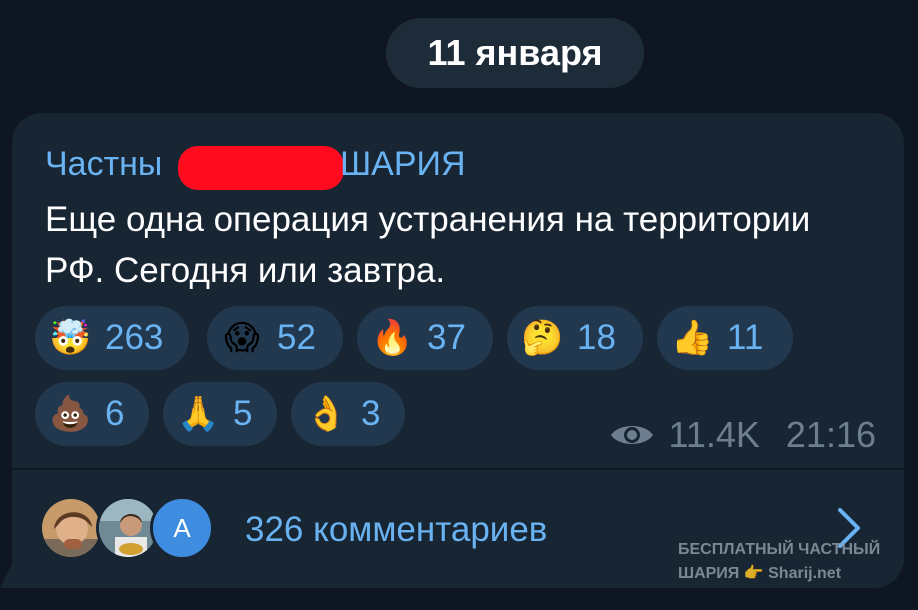  Describe the element at coordinates (115, 413) in the screenshot. I see `reaction-count: 6` at that location.